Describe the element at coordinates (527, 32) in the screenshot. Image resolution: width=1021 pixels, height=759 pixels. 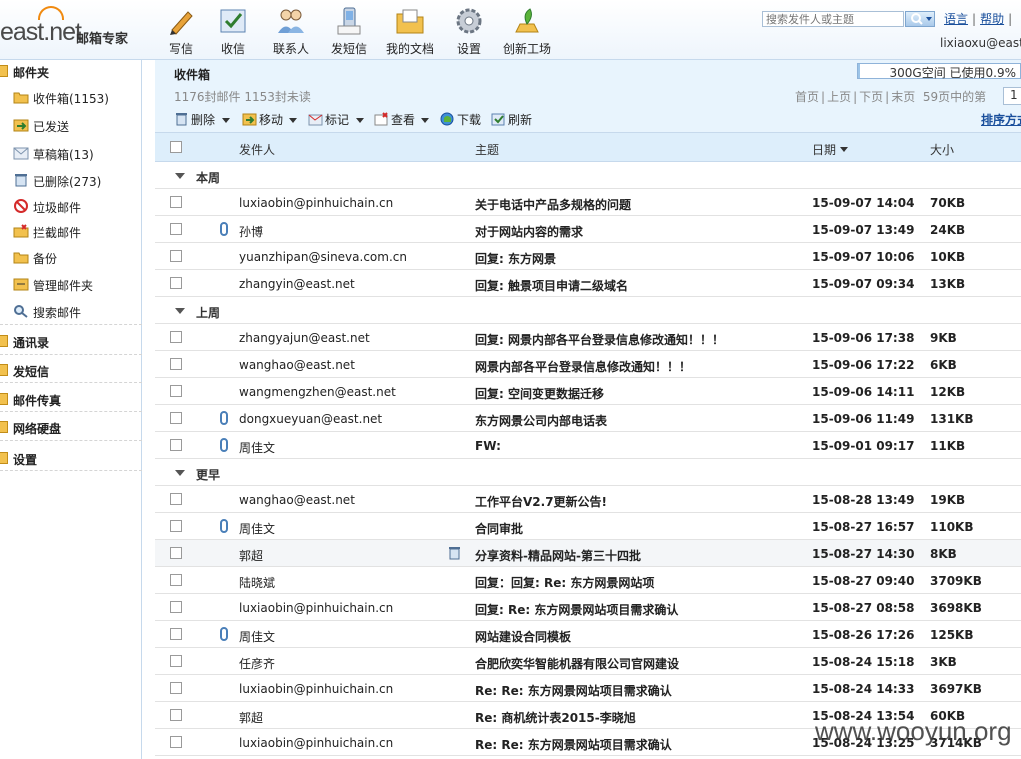
I see `innovation-button: 创新工场` at that location.